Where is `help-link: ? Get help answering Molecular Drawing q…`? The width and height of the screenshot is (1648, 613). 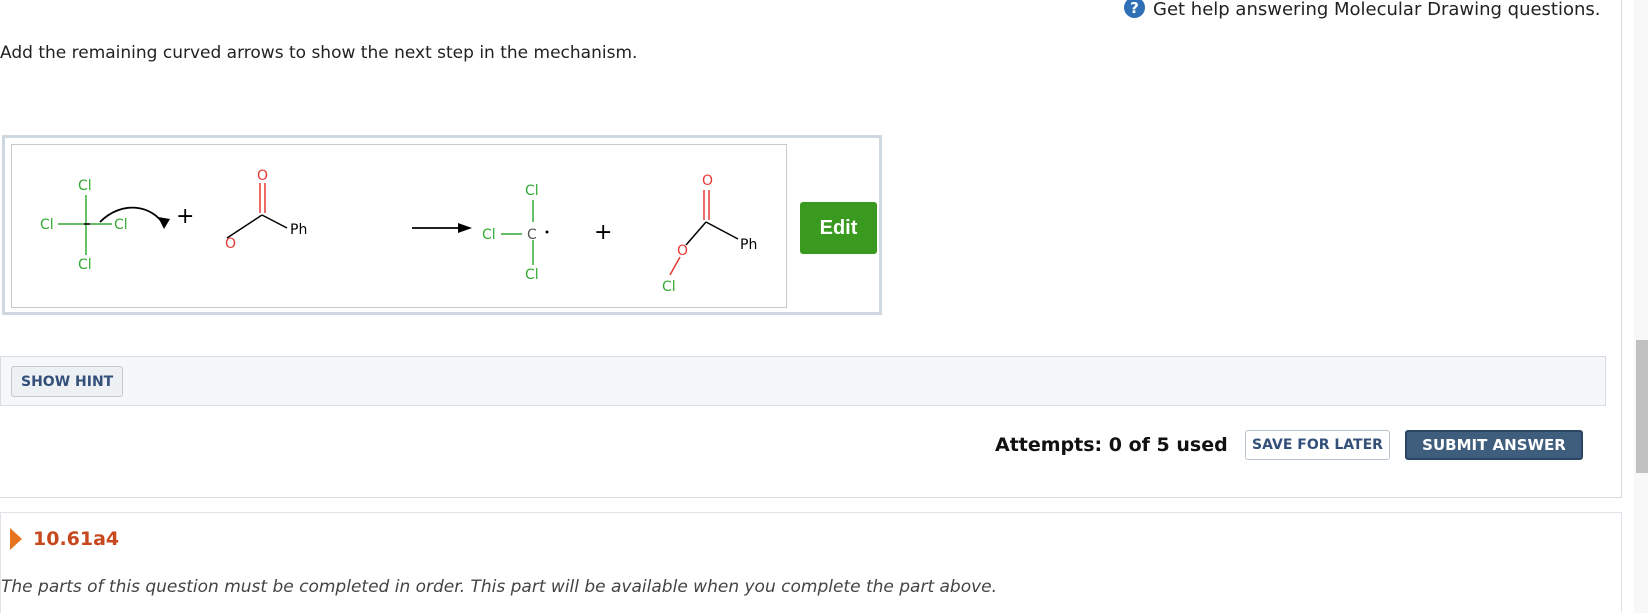 help-link: ? Get help answering Molecular Drawing q… is located at coordinates (1362, 10).